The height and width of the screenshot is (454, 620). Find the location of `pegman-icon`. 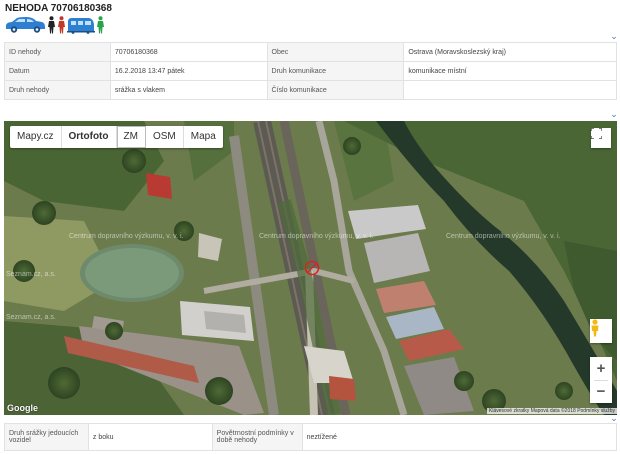

pegman-icon is located at coordinates (595, 328).